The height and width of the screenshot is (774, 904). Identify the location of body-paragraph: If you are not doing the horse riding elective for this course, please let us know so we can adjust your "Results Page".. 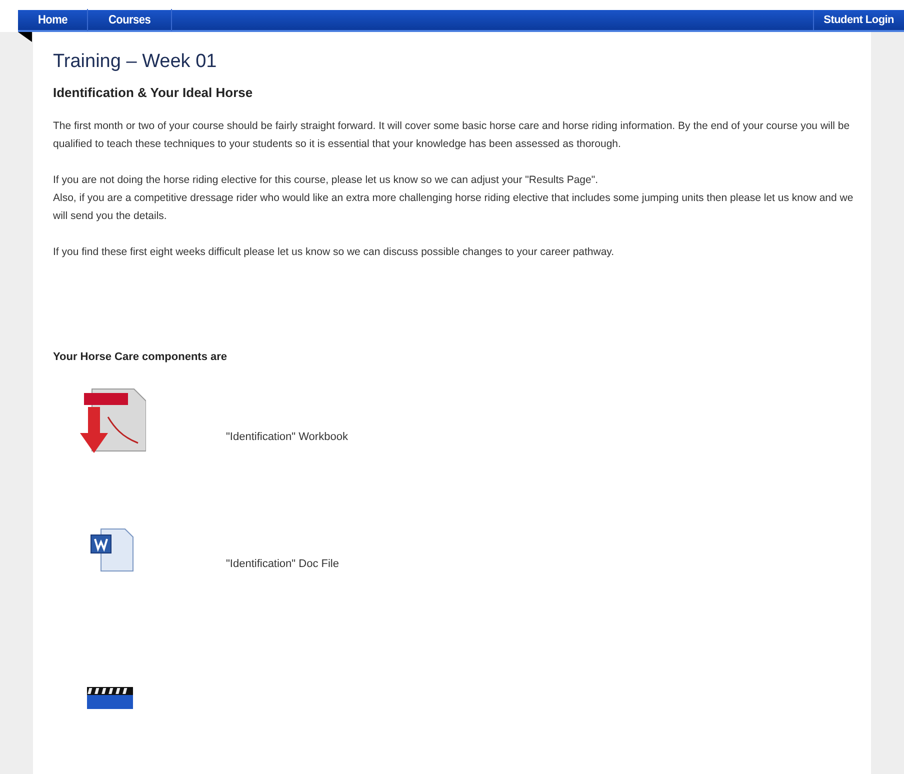
(326, 180).